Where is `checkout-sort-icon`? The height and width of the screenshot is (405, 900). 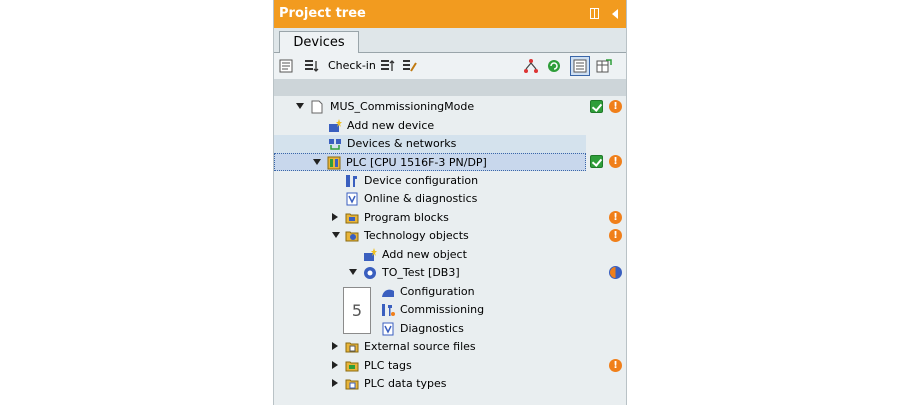
checkout-sort-icon is located at coordinates (312, 66).